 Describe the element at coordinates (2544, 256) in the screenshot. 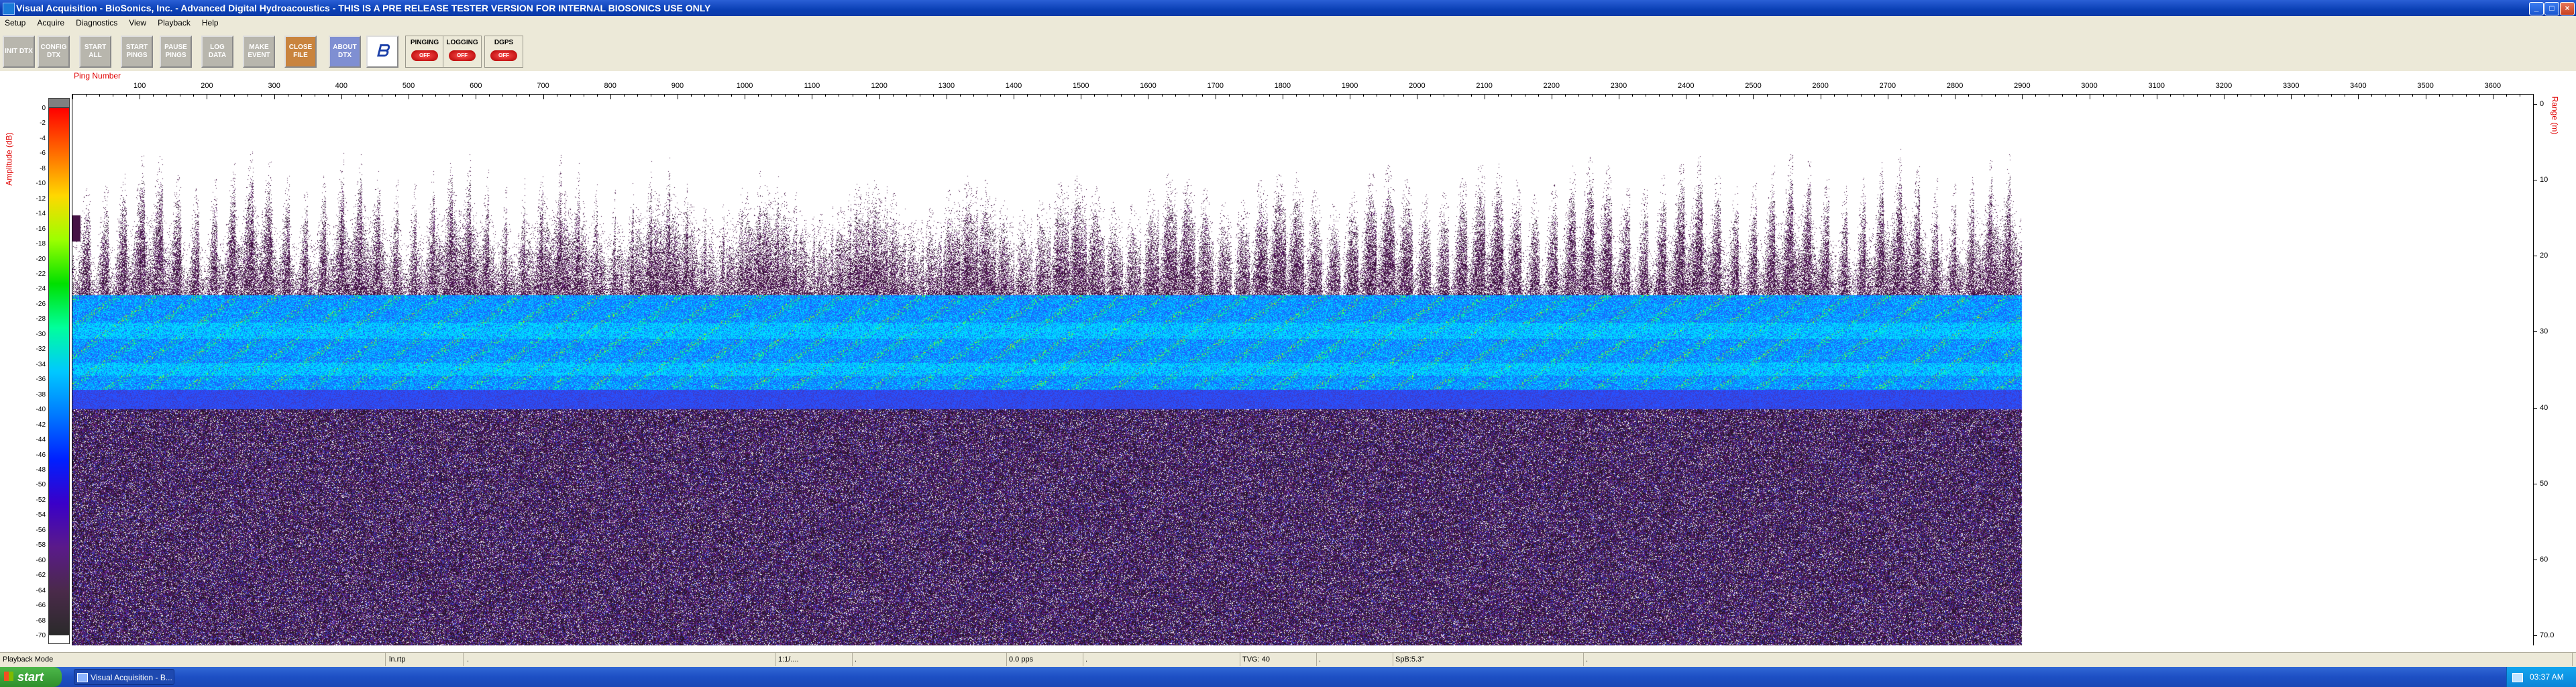

I see `range-tick-label: 20` at that location.